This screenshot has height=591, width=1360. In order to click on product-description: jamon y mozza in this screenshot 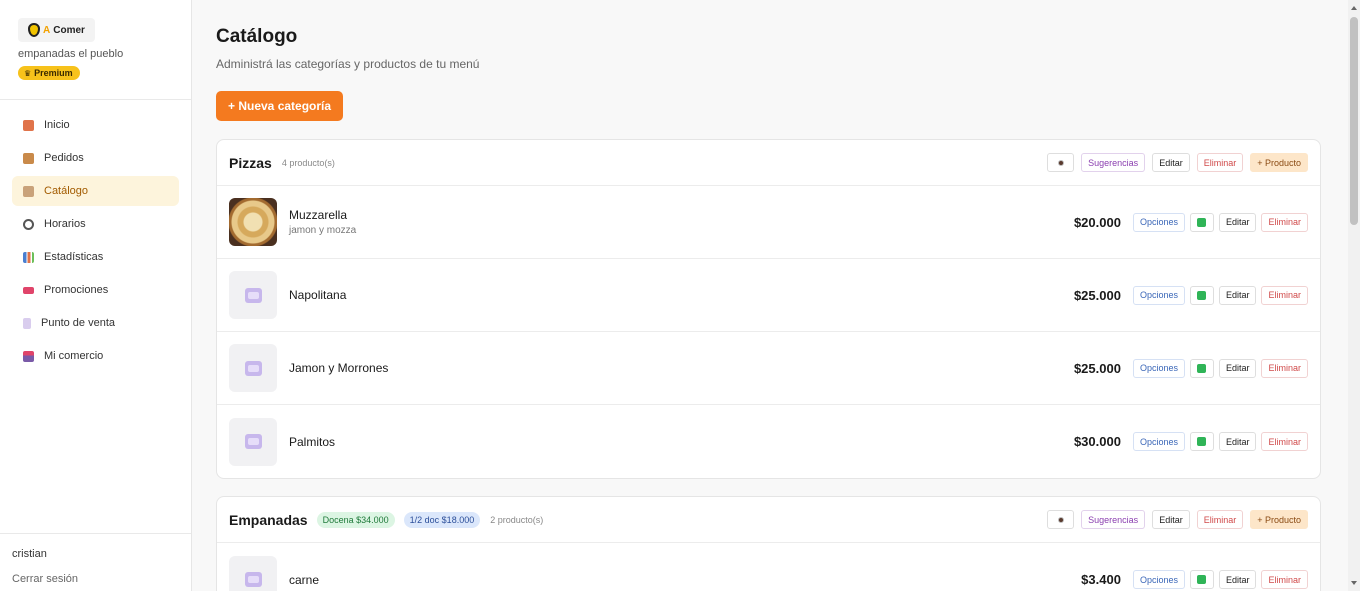, I will do `click(323, 230)`.